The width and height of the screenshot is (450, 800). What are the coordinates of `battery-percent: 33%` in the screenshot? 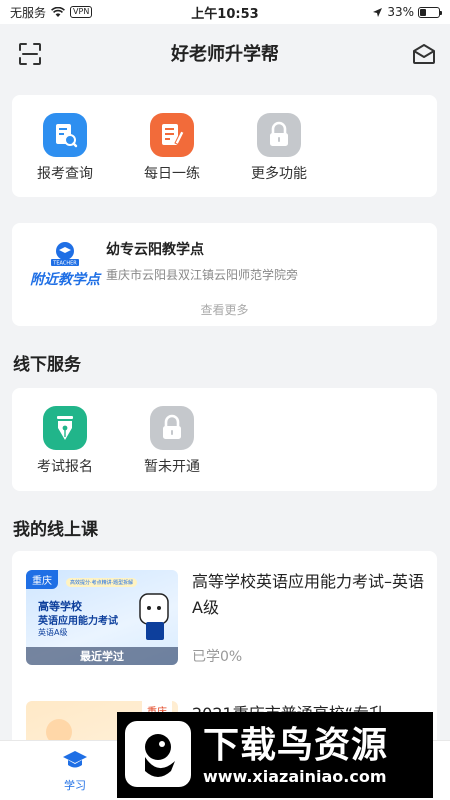 It's located at (400, 12).